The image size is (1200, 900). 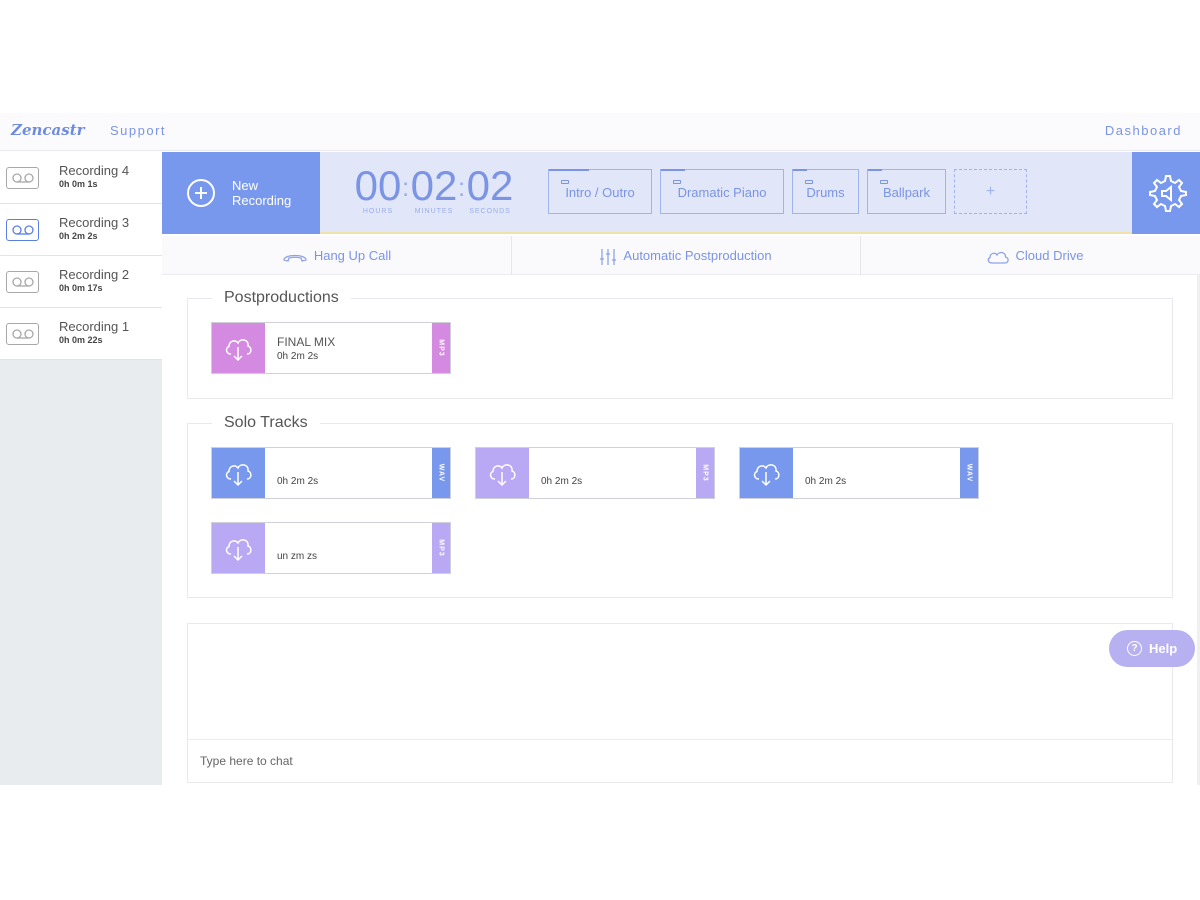 I want to click on soundboard-button: Ballpark, so click(x=906, y=191).